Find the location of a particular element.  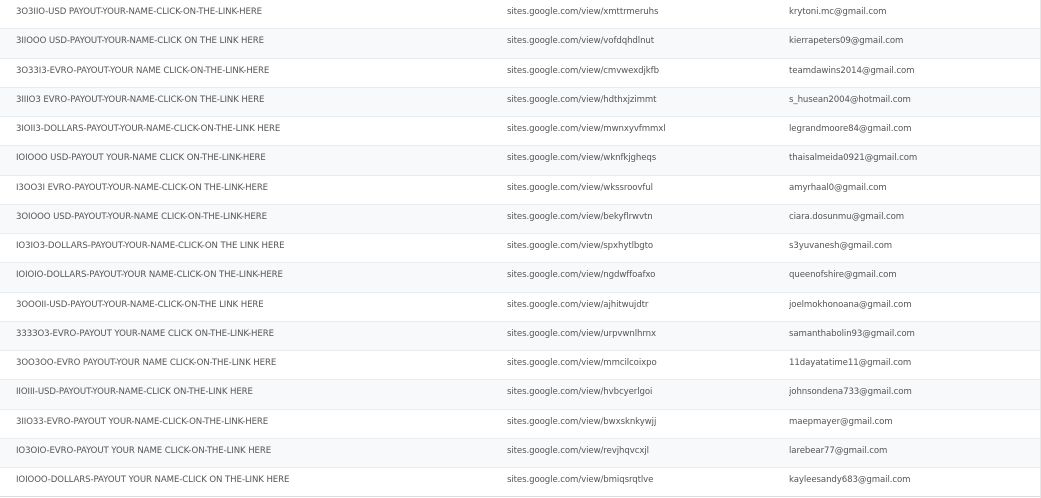

row-url: sites.google.com/view/vofdqhdlnut is located at coordinates (637, 43).